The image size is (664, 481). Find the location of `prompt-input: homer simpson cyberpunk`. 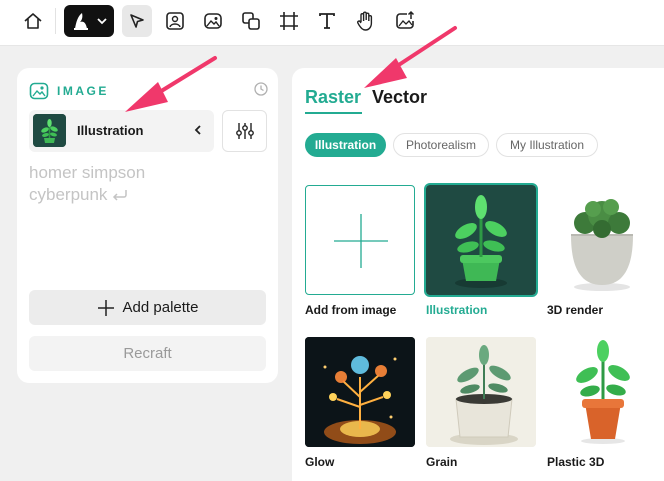

prompt-input: homer simpson cyberpunk is located at coordinates (144, 184).